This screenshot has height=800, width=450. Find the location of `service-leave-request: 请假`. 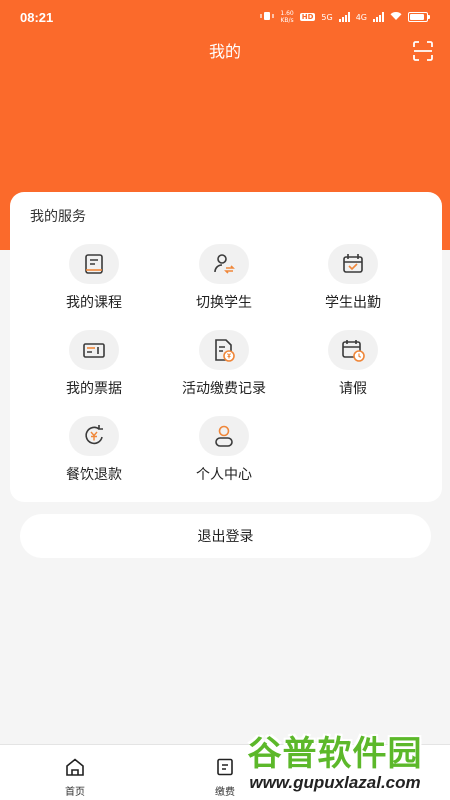

service-leave-request: 请假 is located at coordinates (353, 370).